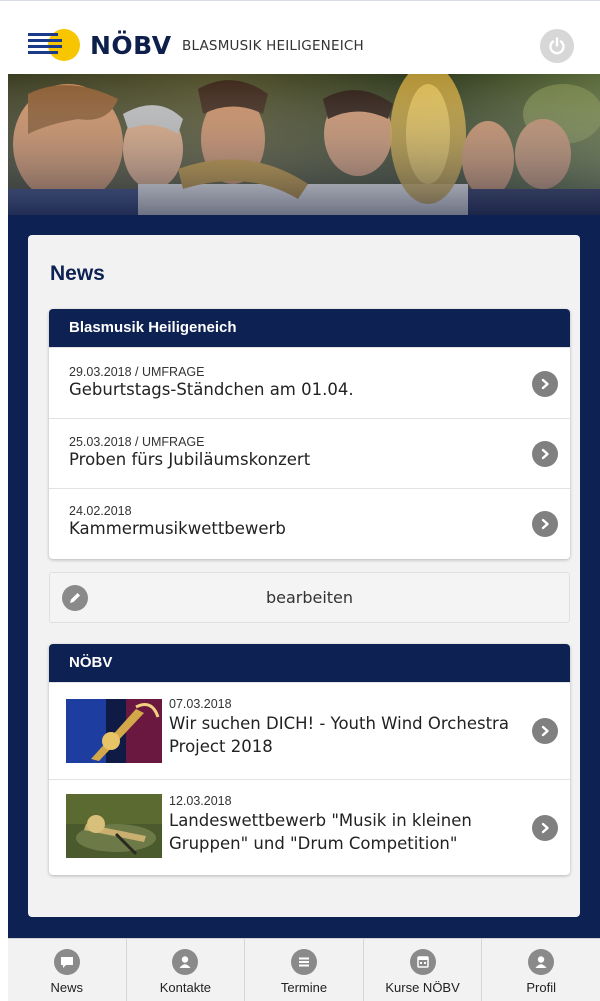 The image size is (600, 1001). Describe the element at coordinates (541, 987) in the screenshot. I see `nav-label: Profil` at that location.